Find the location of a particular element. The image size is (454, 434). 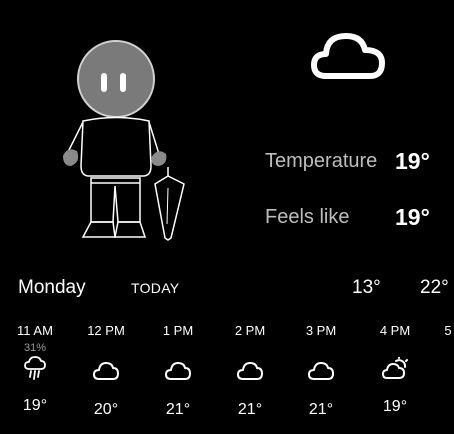

hour-time: 12 PM is located at coordinates (106, 330).